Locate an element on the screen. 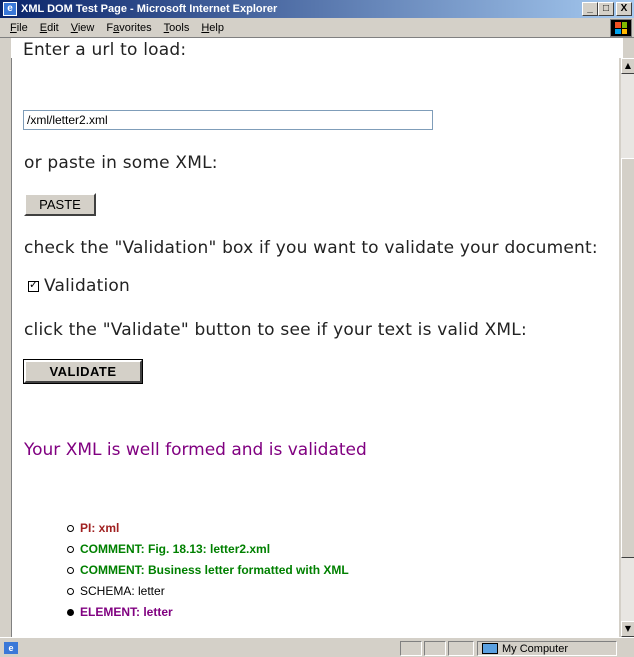  url-input is located at coordinates (228, 120).